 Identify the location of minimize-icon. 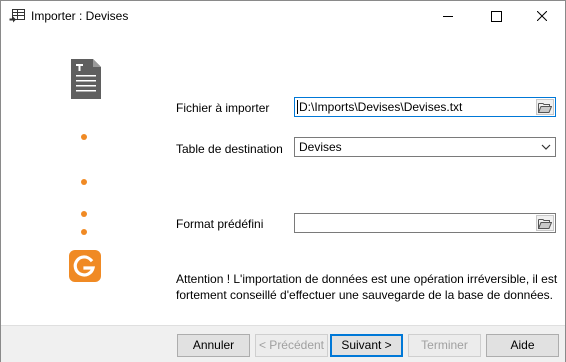
(448, 16).